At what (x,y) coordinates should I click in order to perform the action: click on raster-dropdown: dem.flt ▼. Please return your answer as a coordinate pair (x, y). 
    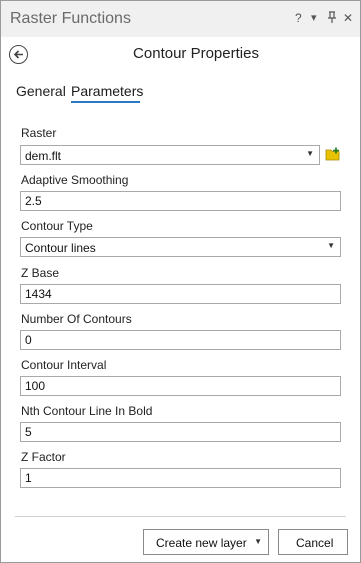
    Looking at the image, I should click on (170, 155).